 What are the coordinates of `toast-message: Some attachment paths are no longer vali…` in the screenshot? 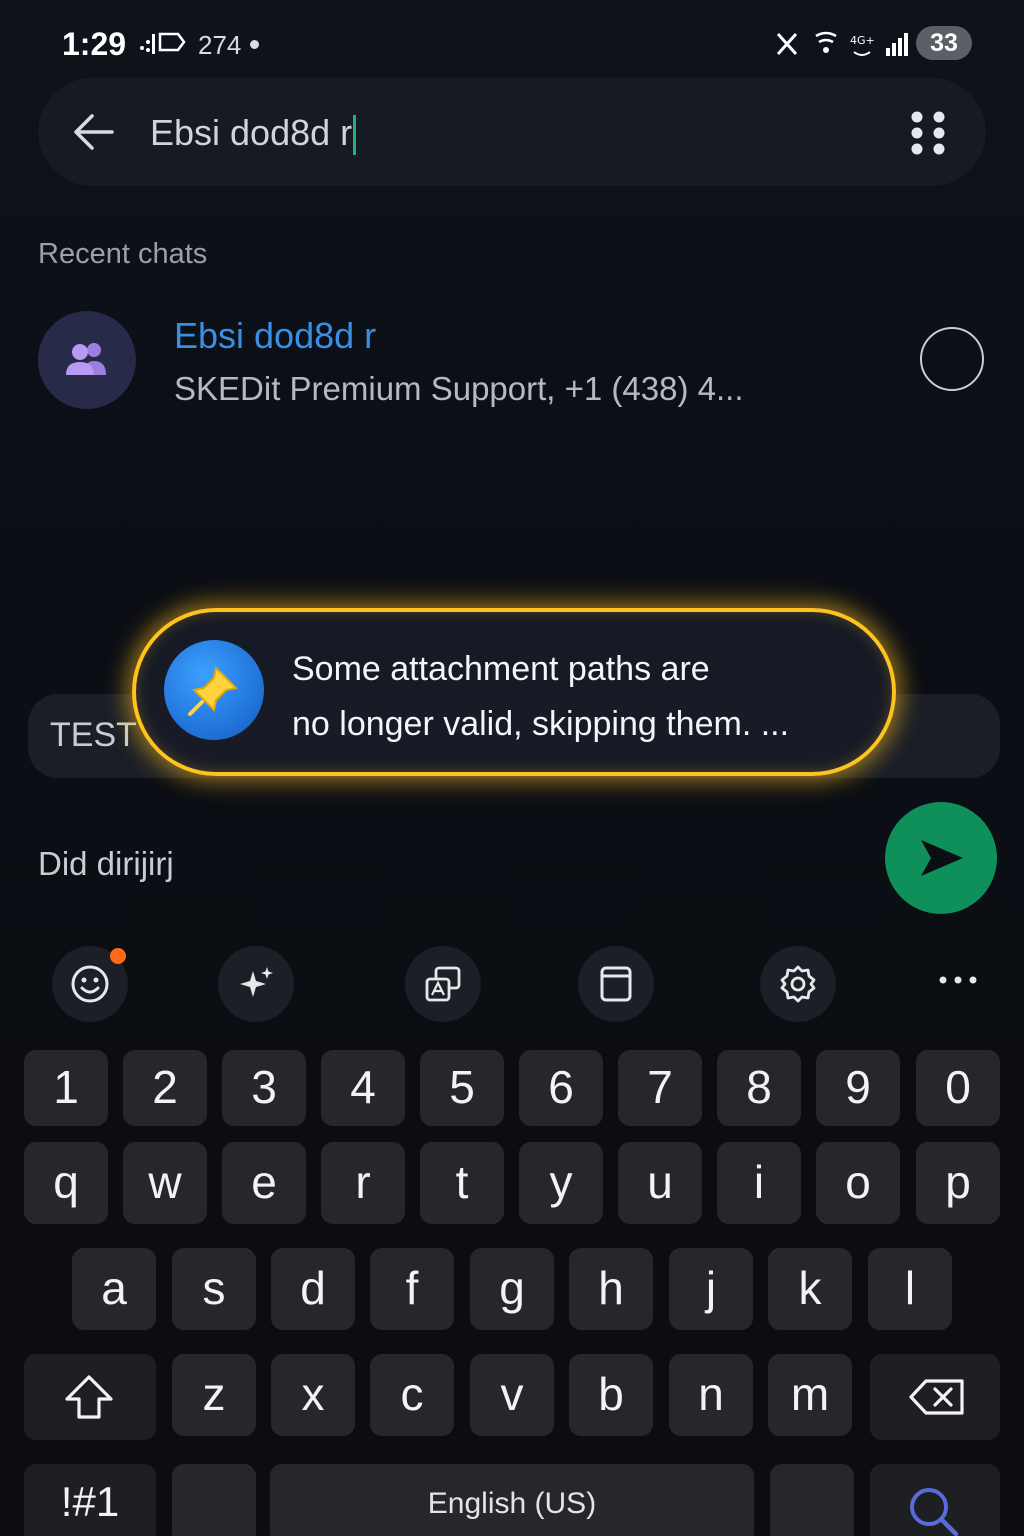 It's located at (582, 697).